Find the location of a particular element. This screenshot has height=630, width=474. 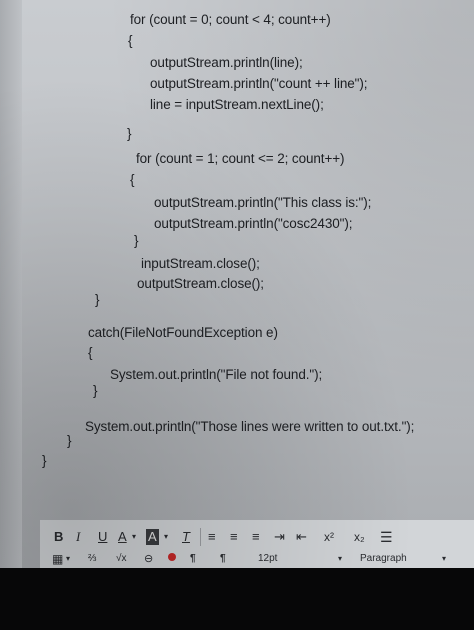

code-line: System.out.println("File not found."); is located at coordinates (216, 374).